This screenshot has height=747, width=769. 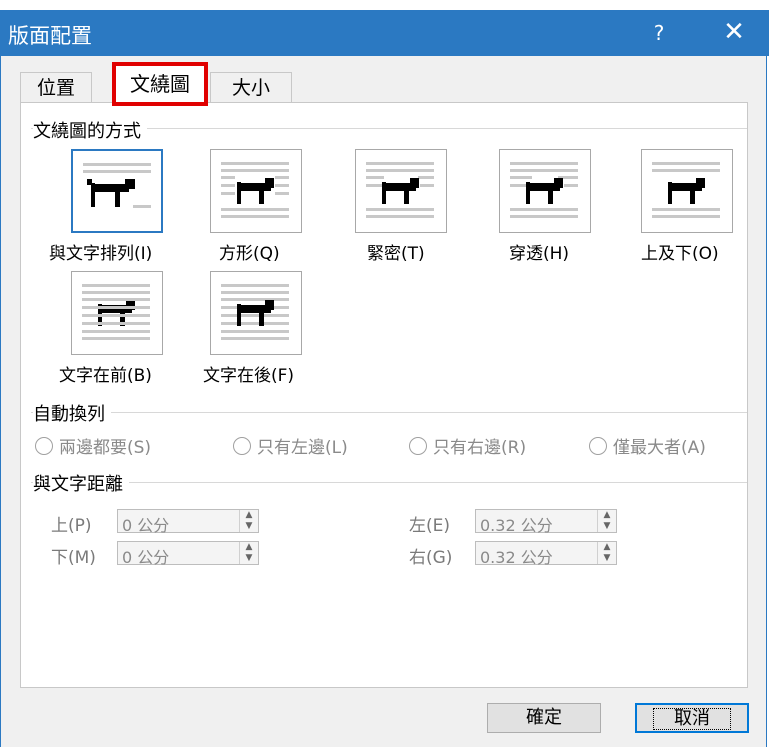 I want to click on radio-largest-only: 僅最大者(A), so click(x=647, y=445).